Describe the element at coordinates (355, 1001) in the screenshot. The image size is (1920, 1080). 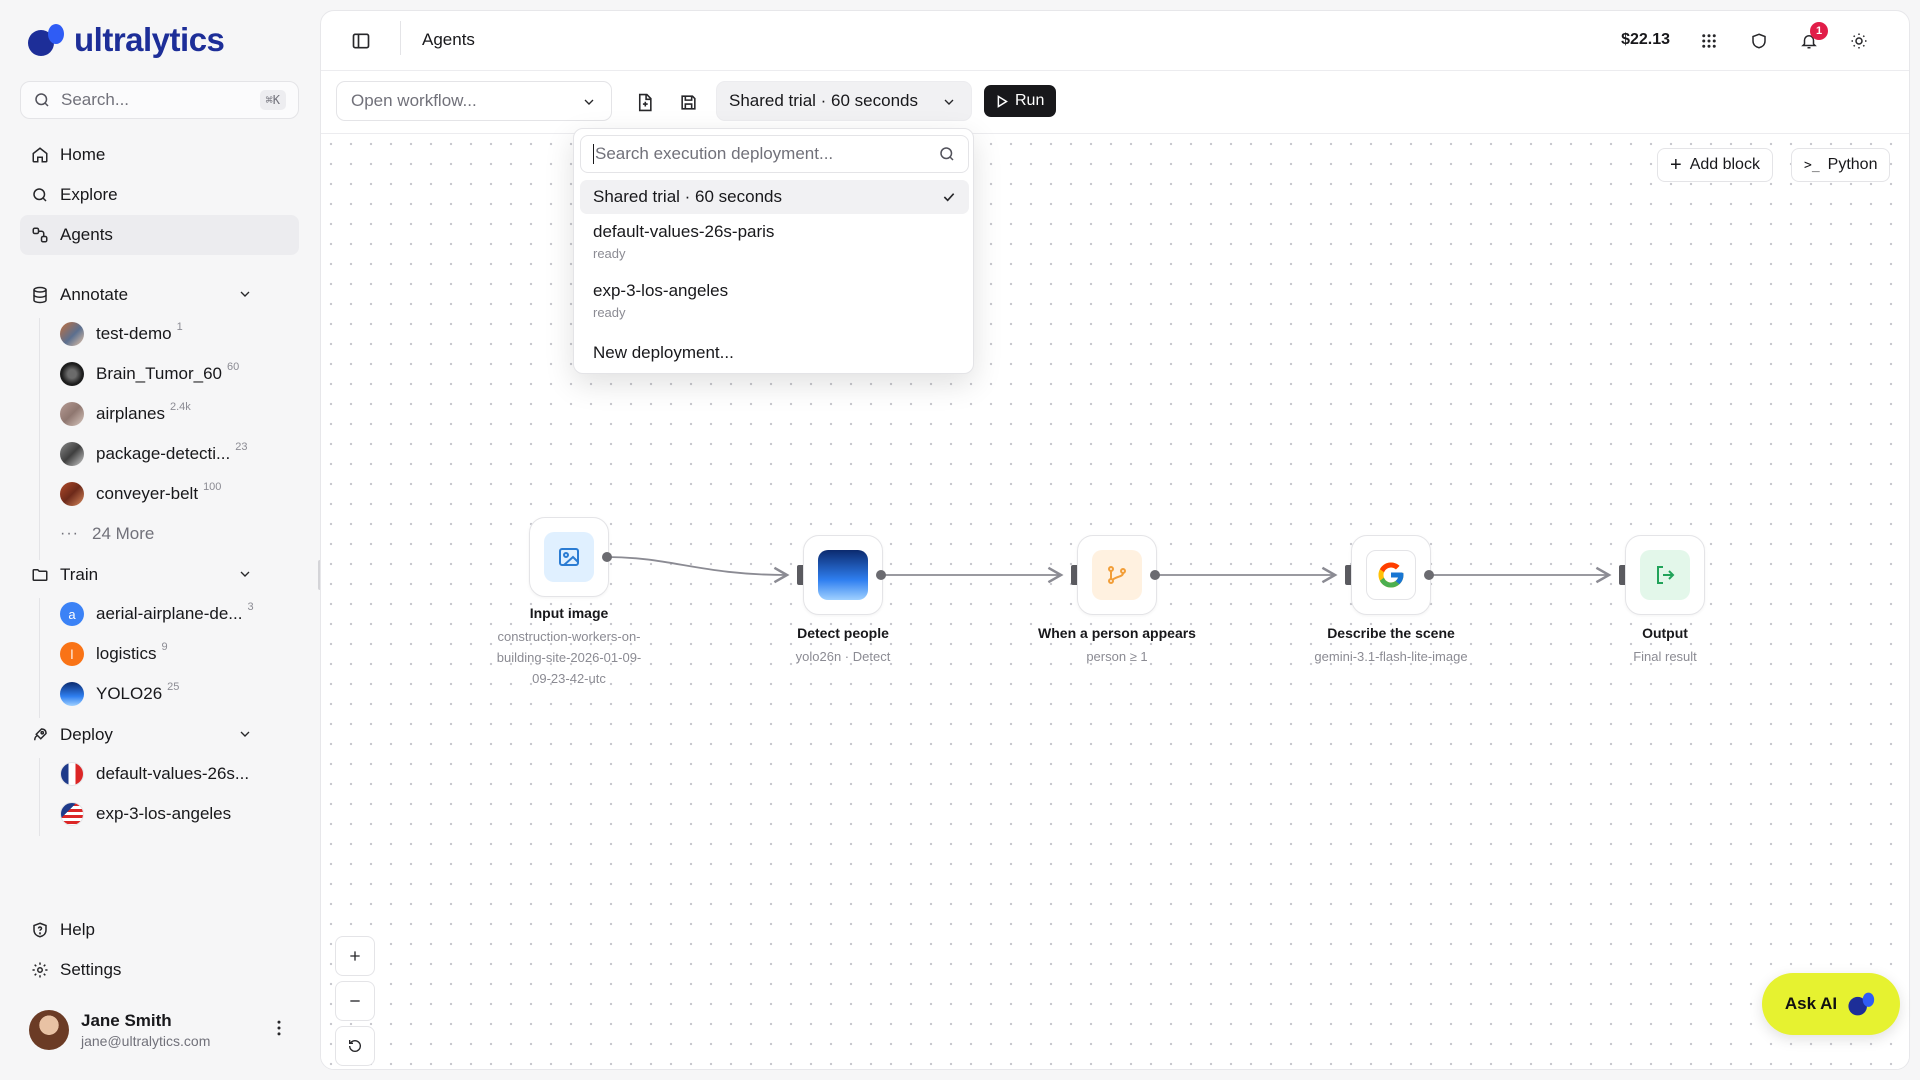
I see `zoom-out-button` at that location.